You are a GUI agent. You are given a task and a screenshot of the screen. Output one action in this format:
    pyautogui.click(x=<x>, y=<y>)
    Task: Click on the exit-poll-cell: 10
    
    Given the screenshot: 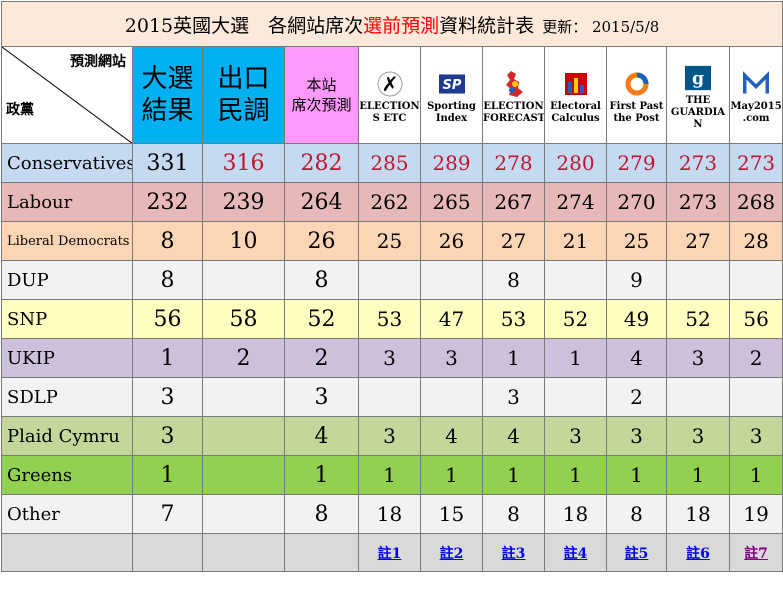 What is the action you would take?
    pyautogui.click(x=243, y=241)
    